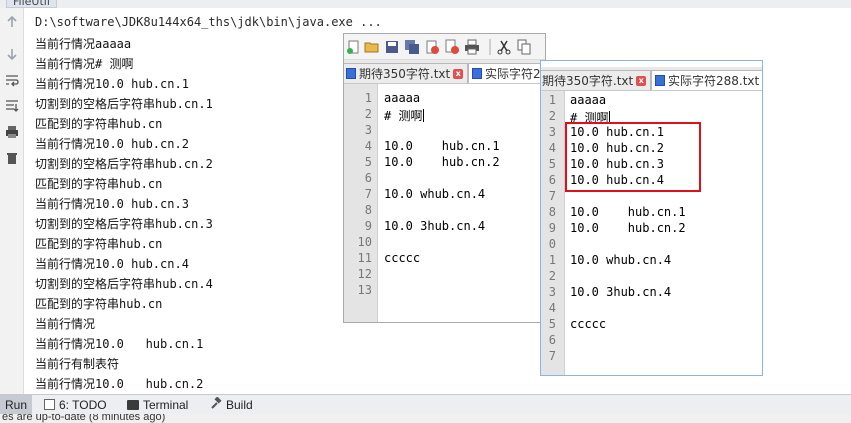  I want to click on soft-wrap-icon, so click(12, 80).